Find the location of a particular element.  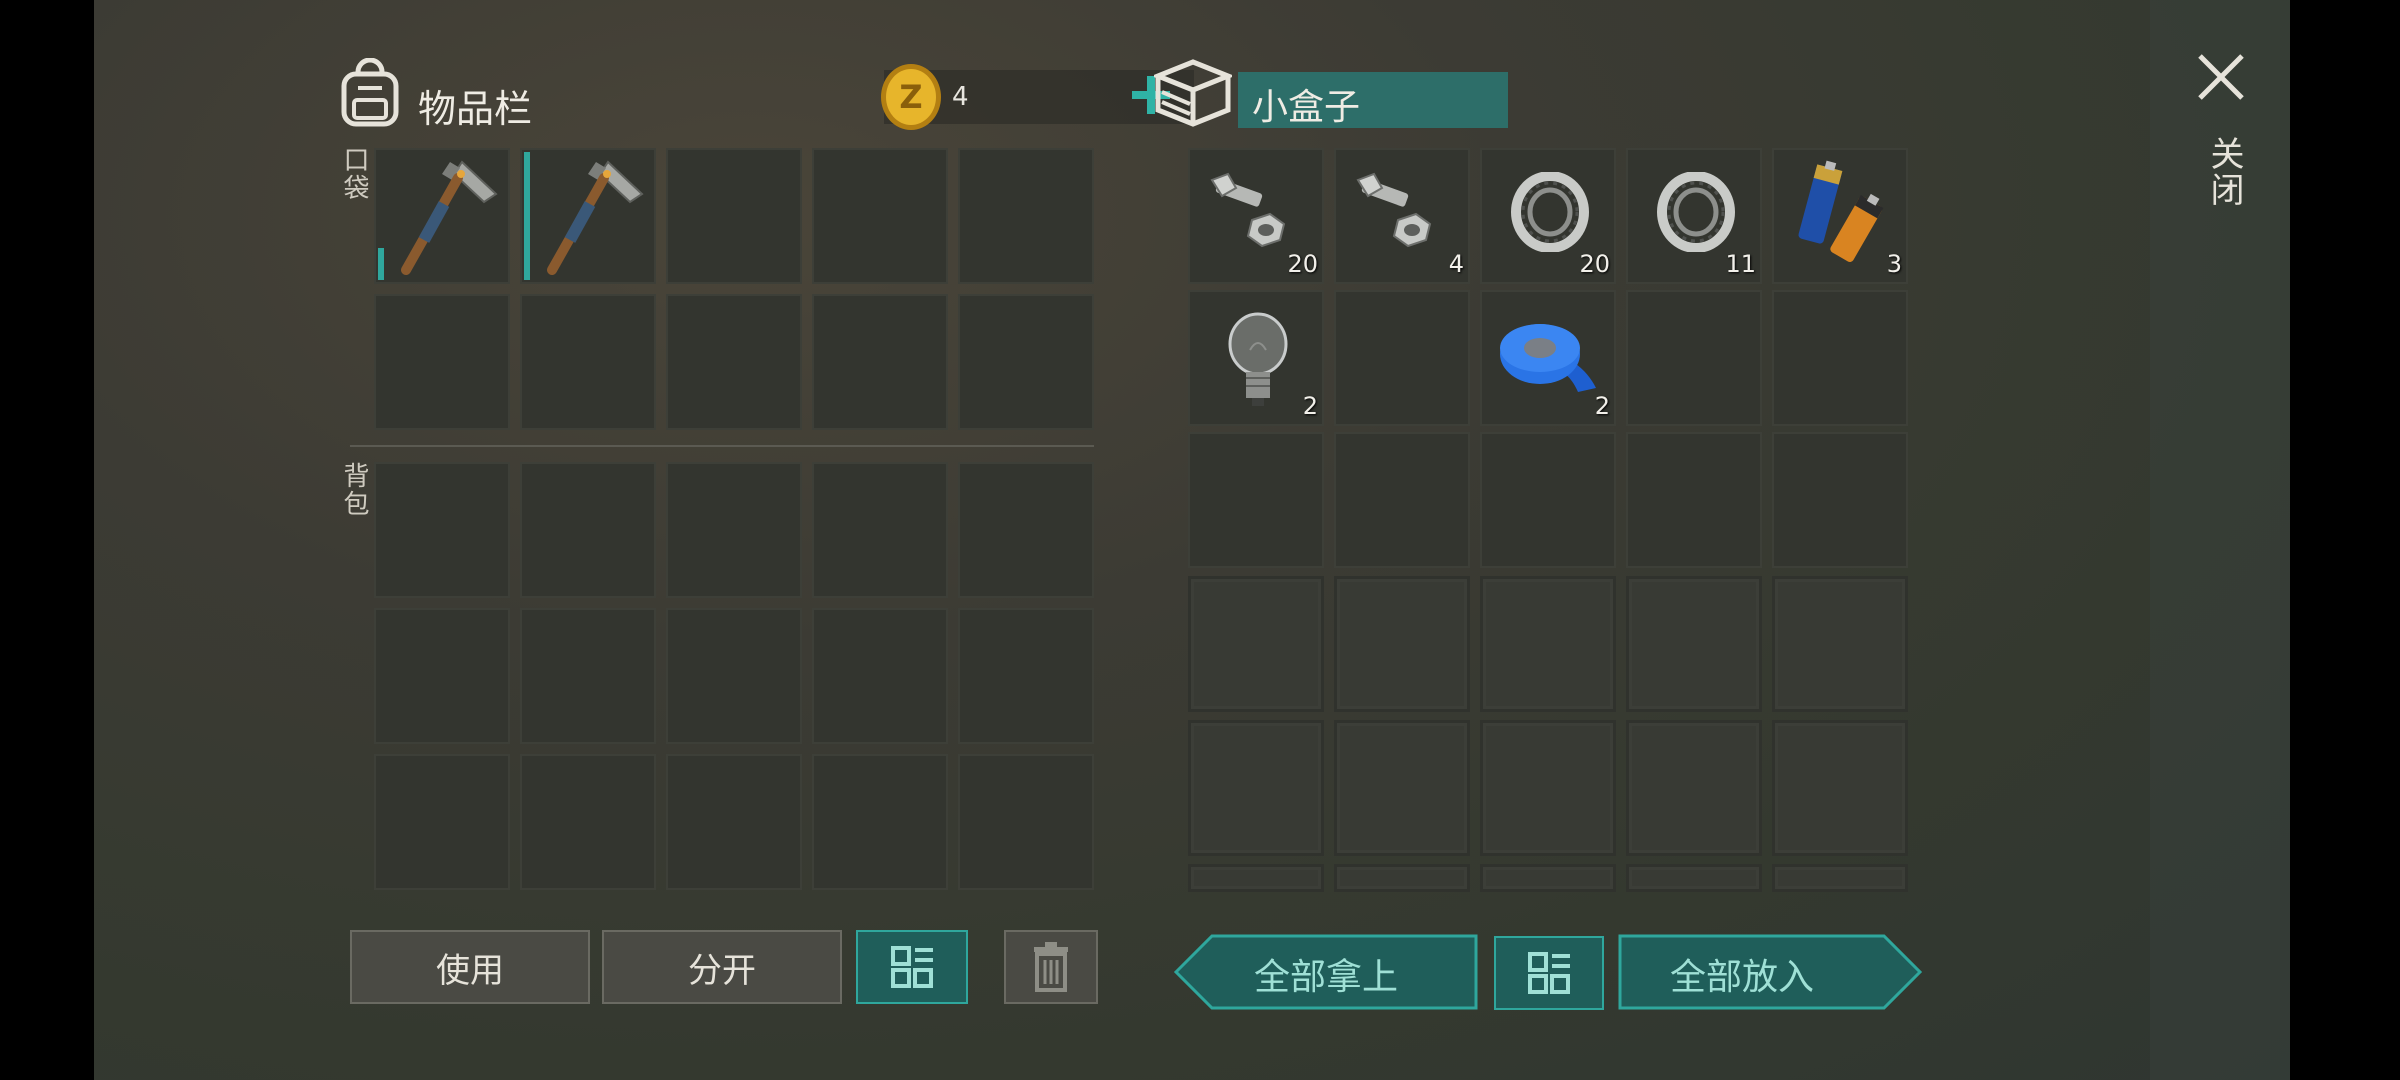

box-icon is located at coordinates (1193, 93).